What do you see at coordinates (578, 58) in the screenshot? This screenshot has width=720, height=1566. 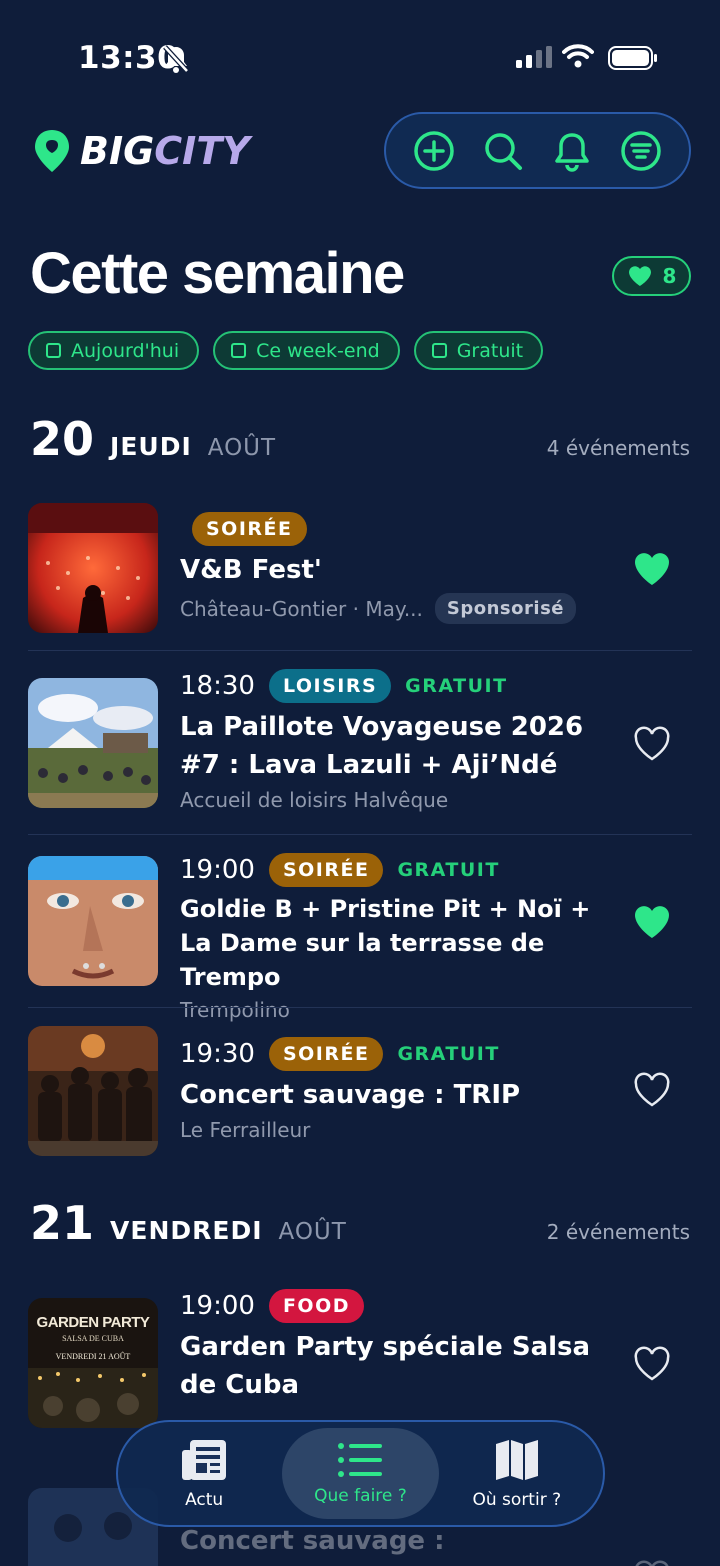 I see `wifi-icon` at bounding box center [578, 58].